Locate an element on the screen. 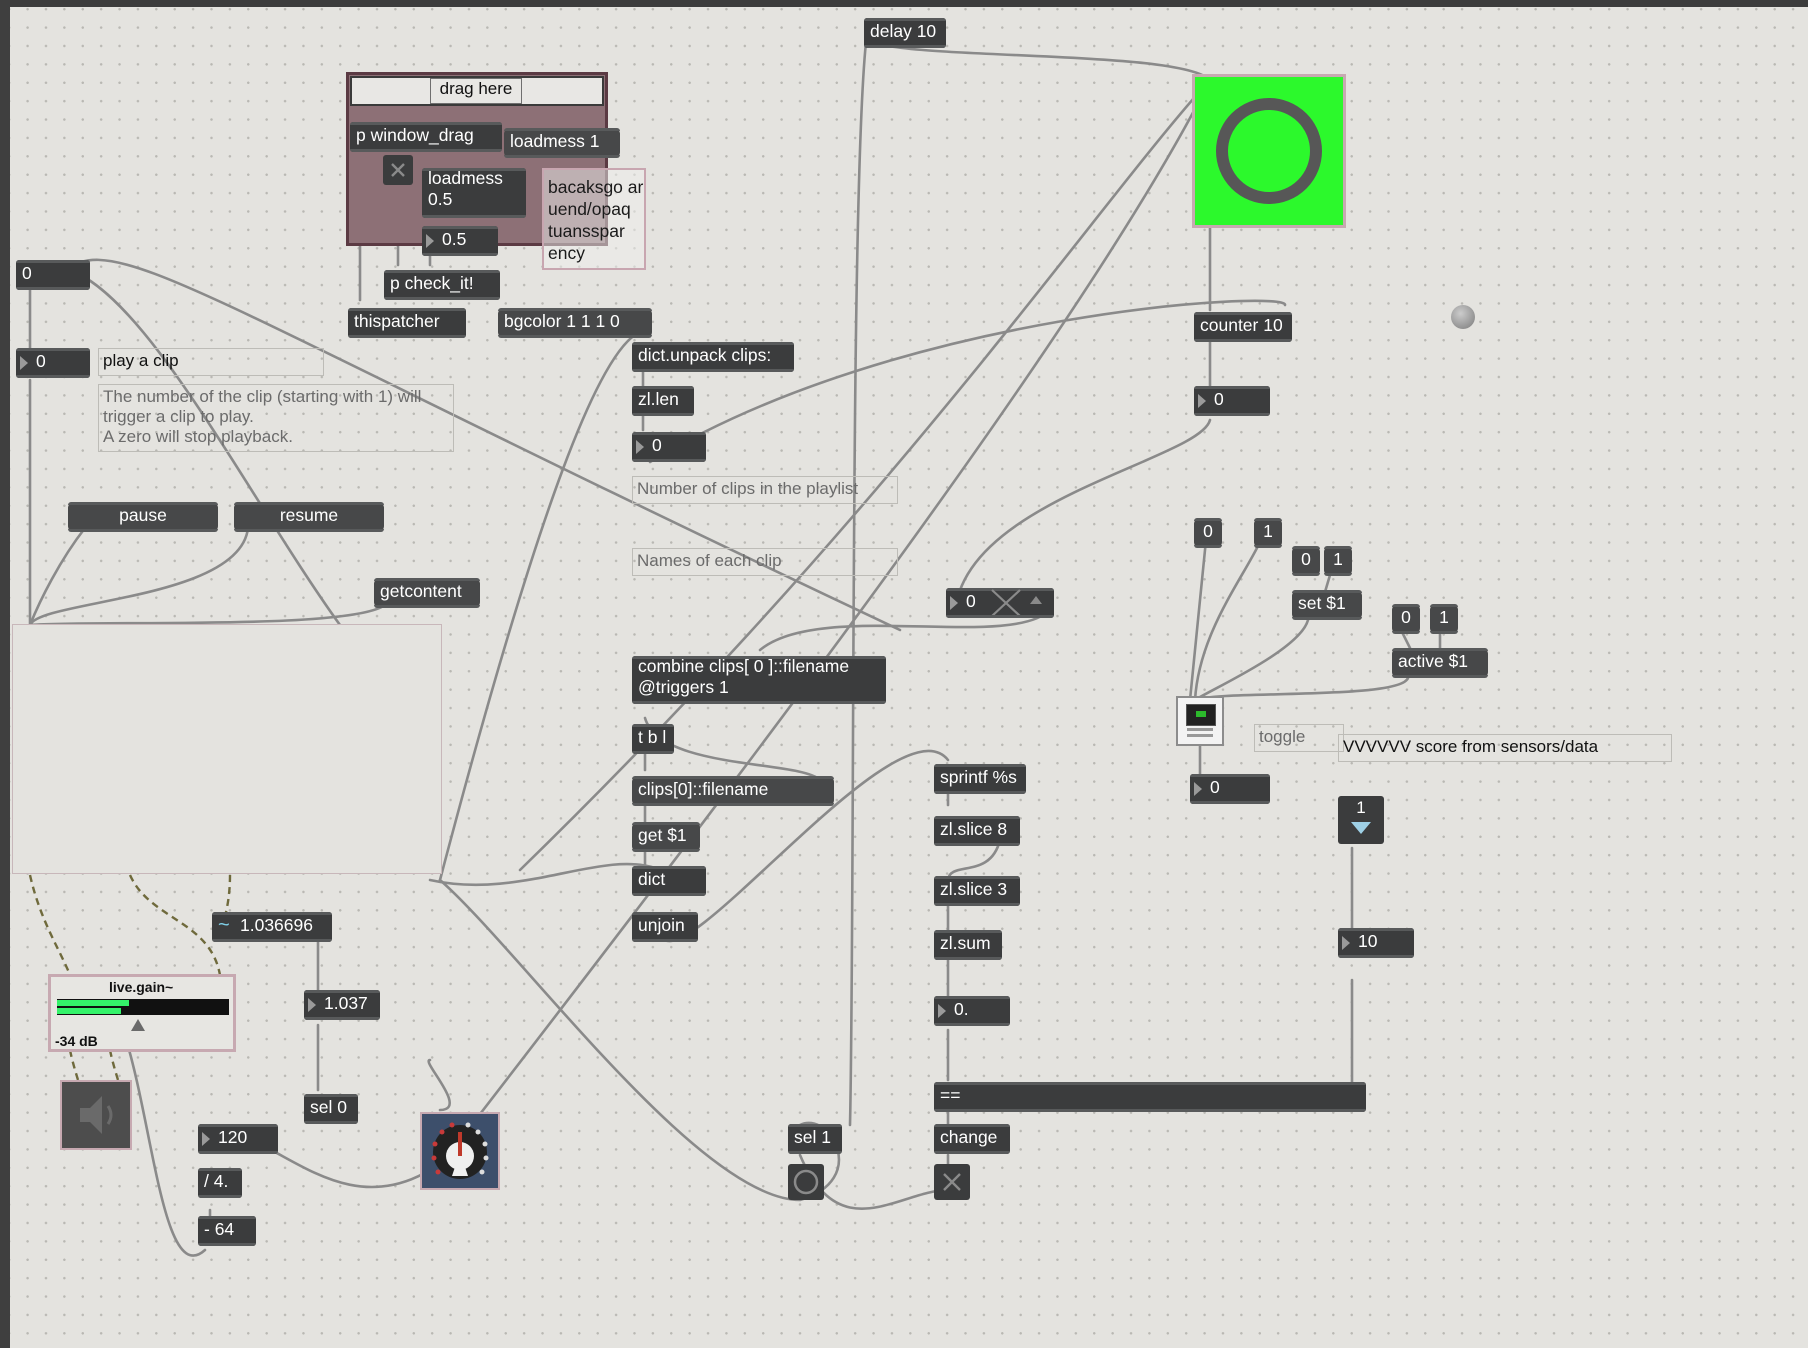  live-gain-slider: live.gain~ -34 dB is located at coordinates (142, 1013).